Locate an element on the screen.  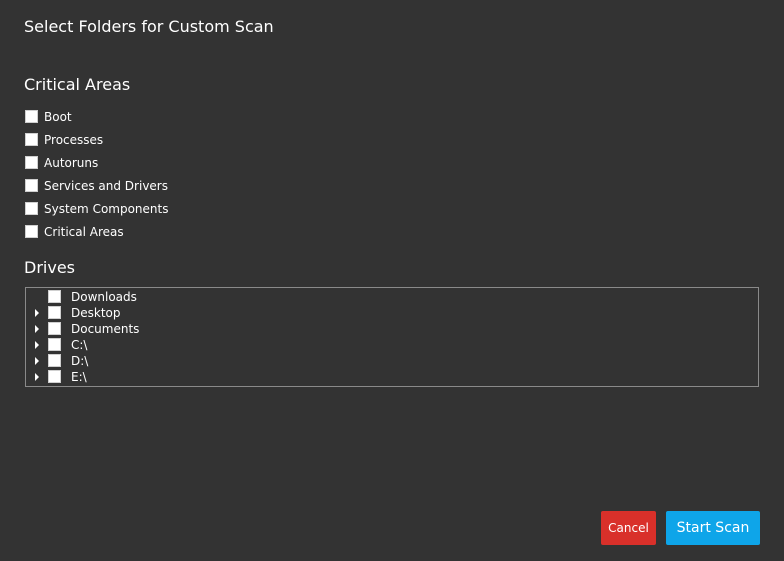
tree-item-label: E:\ is located at coordinates (79, 377).